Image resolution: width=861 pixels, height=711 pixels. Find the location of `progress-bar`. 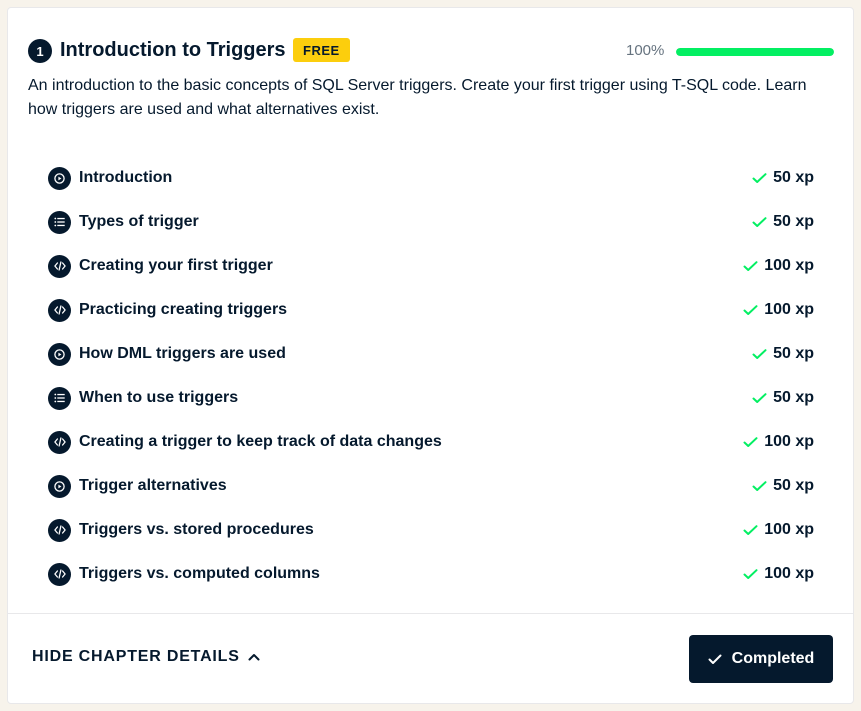

progress-bar is located at coordinates (755, 52).